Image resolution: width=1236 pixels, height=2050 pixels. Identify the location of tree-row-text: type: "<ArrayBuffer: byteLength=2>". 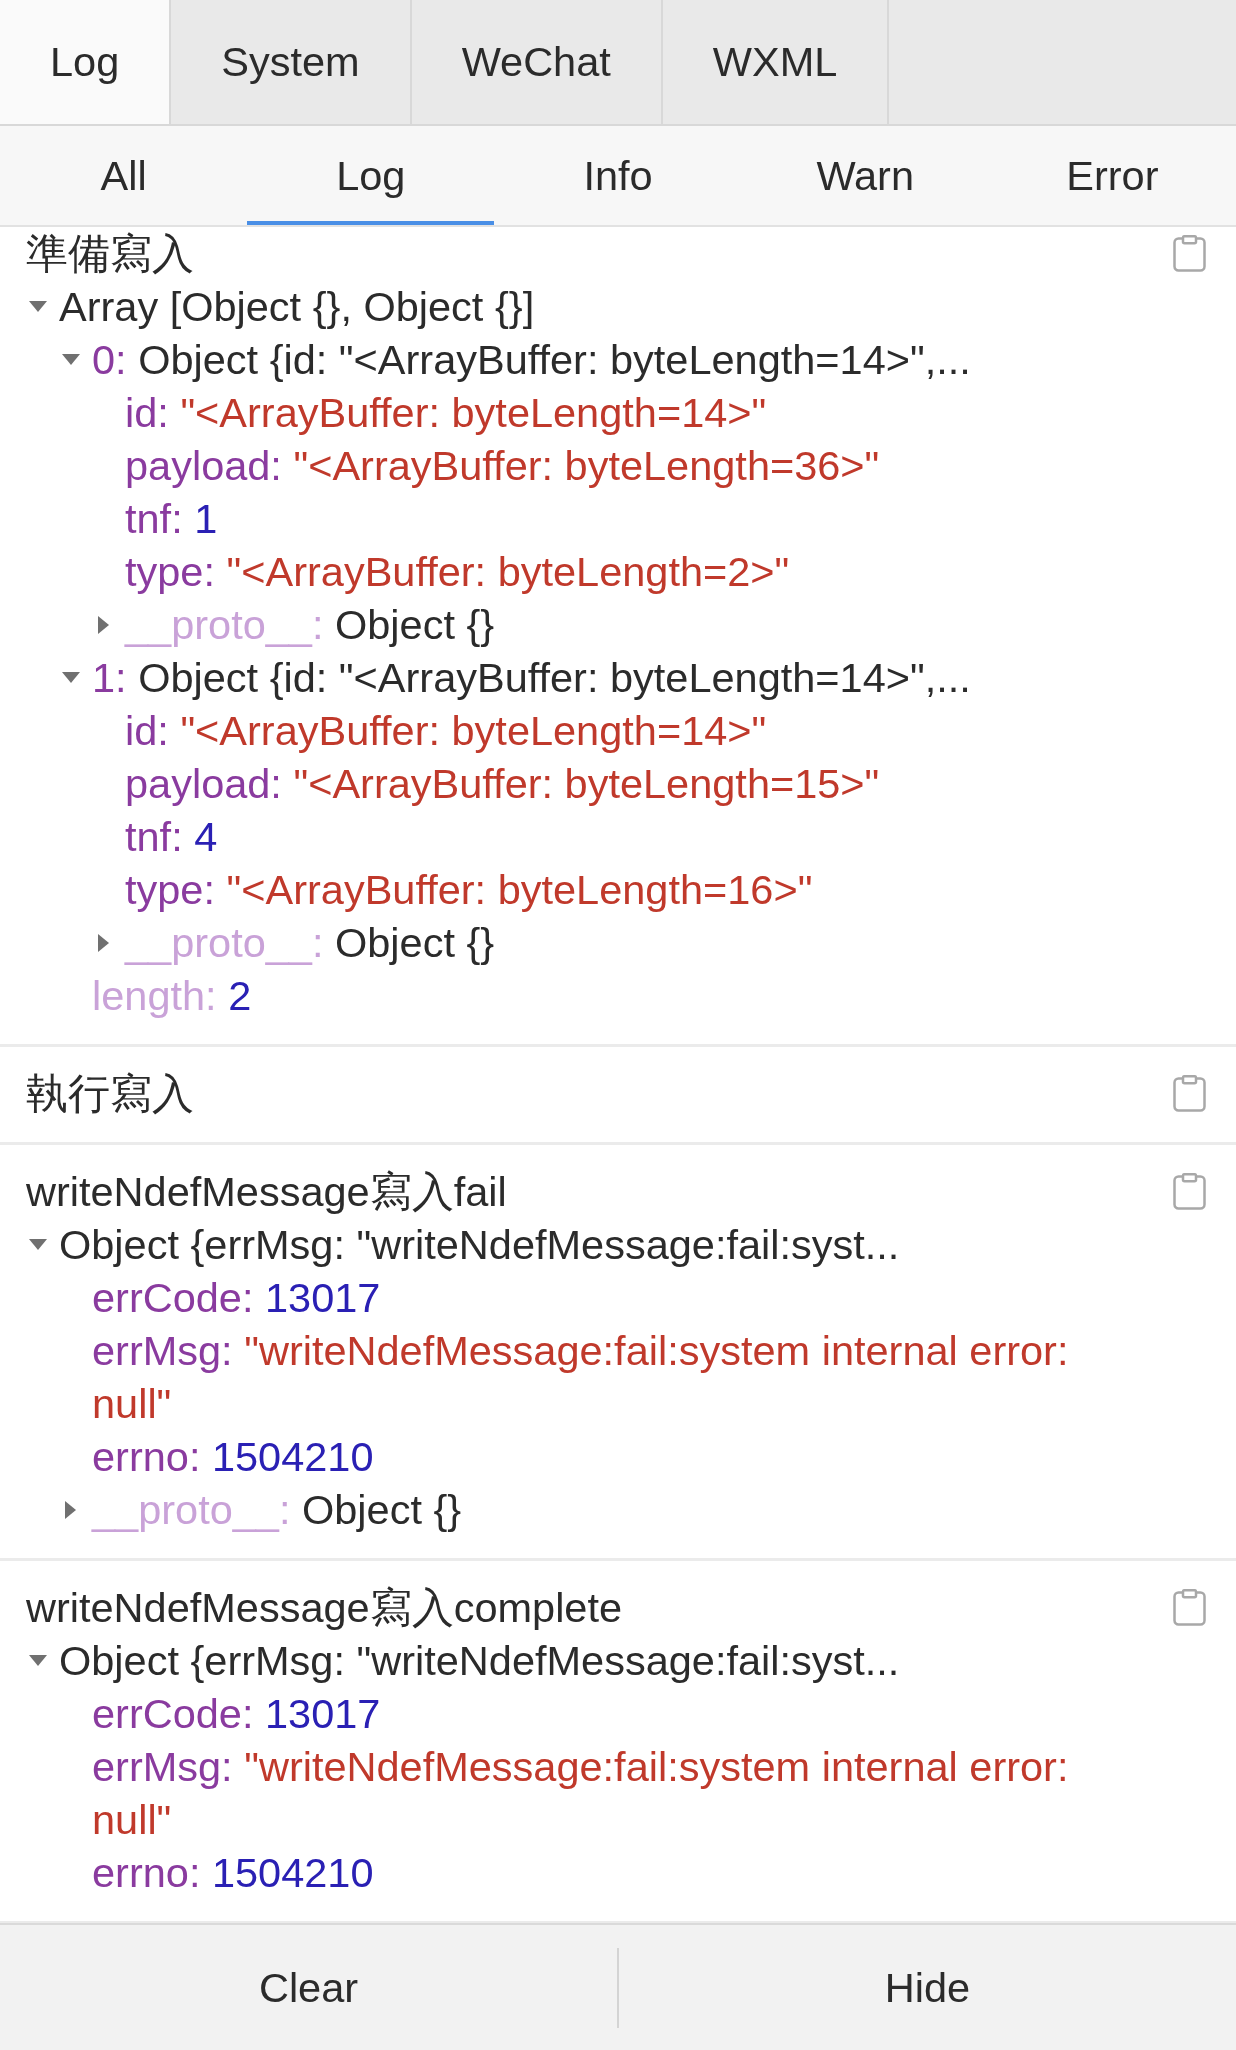
(458, 572).